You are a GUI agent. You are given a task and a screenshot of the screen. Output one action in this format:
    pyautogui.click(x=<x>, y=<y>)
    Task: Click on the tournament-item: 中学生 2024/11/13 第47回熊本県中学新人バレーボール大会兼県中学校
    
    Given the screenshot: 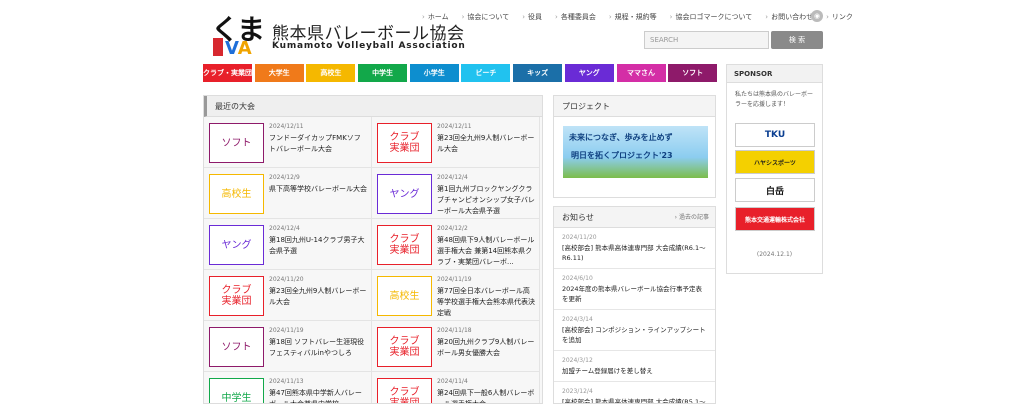 What is the action you would take?
    pyautogui.click(x=288, y=387)
    